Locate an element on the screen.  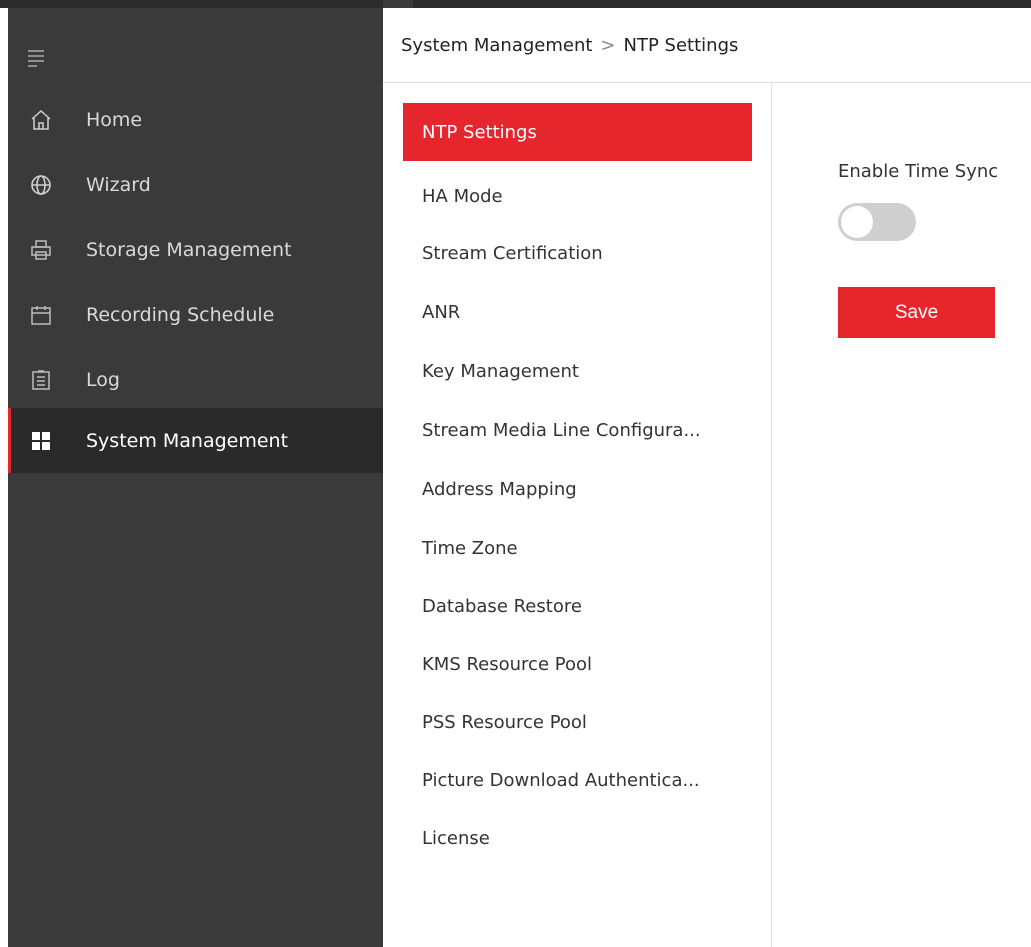
top-bar is located at coordinates (515, 4).